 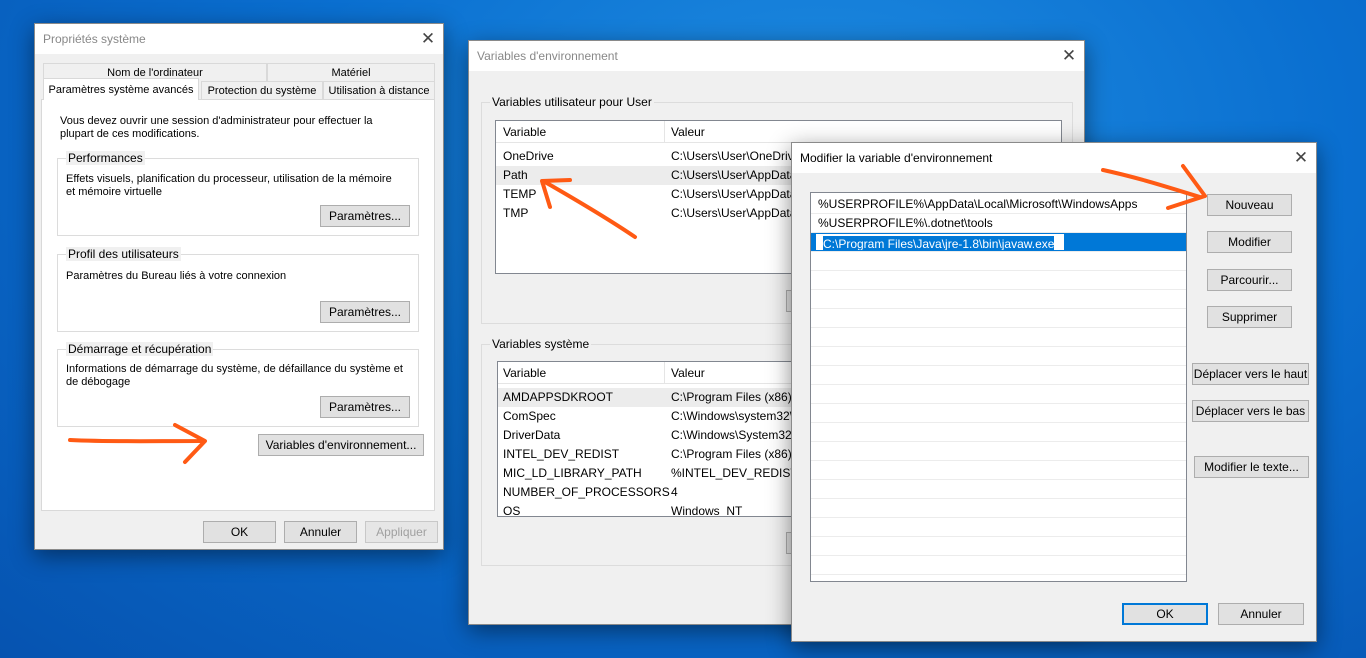 I want to click on variable-name: Path, so click(x=515, y=175).